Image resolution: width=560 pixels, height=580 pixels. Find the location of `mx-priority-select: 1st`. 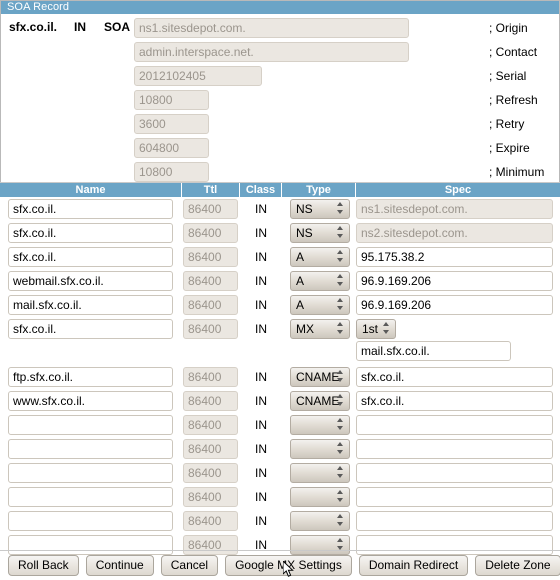

mx-priority-select: 1st is located at coordinates (376, 329).